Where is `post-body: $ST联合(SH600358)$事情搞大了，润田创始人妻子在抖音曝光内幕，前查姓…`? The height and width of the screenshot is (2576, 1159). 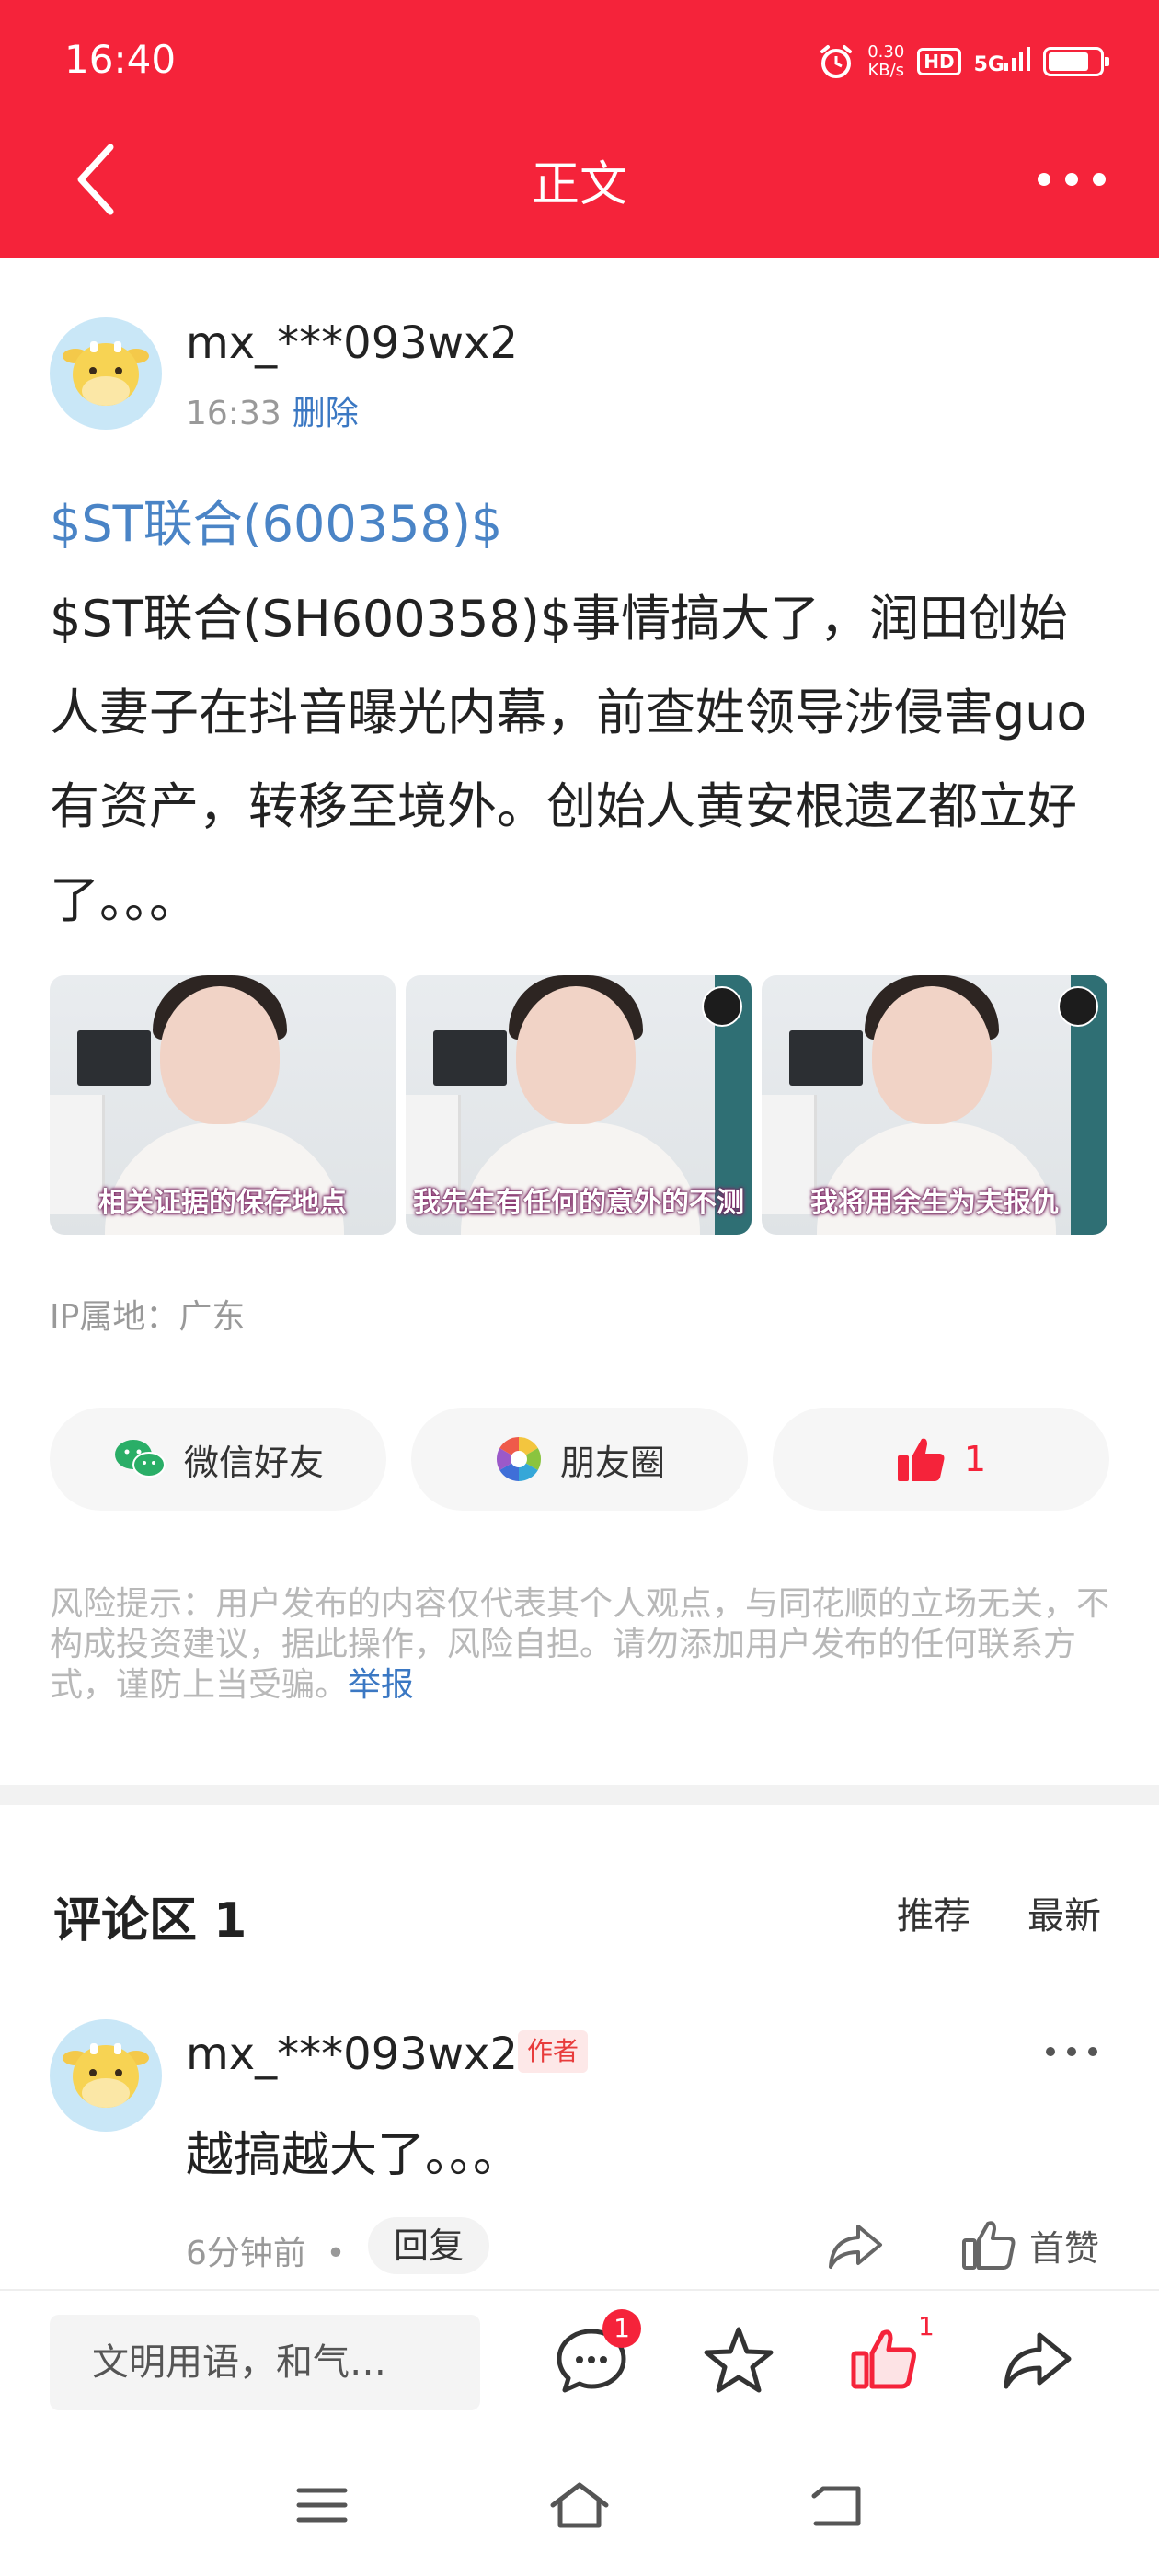
post-body: $ST联合(SH600358)$事情搞大了，润田创始人妻子在抖音曝光内幕，前查姓… is located at coordinates (568, 759).